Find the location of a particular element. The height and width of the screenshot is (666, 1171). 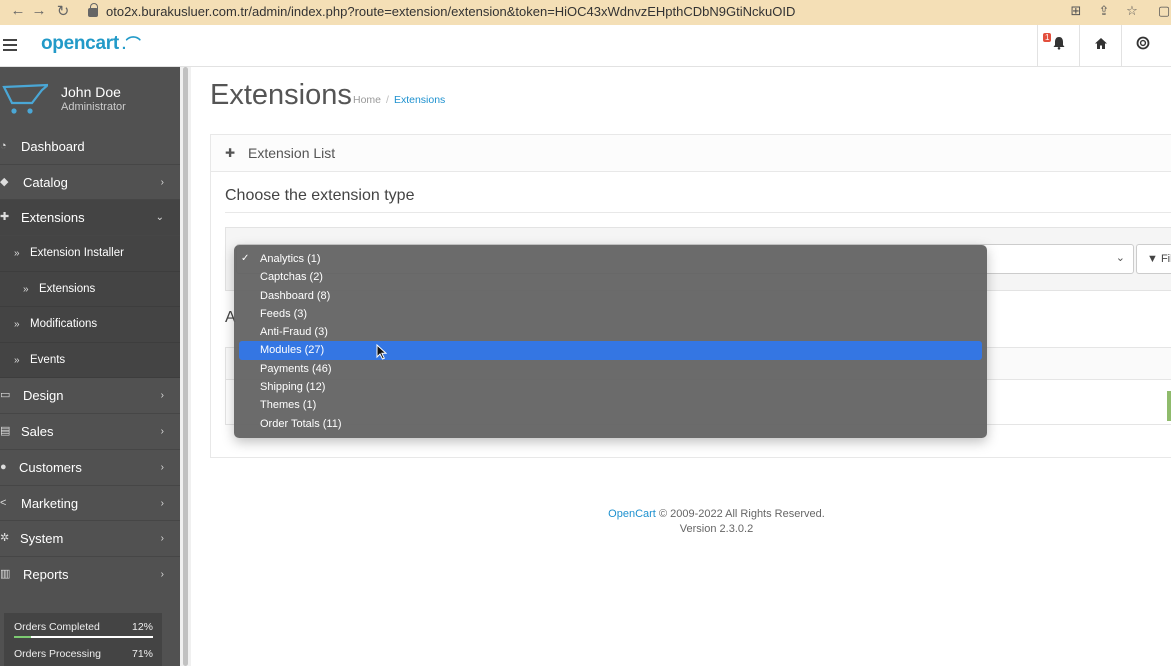

help-button is located at coordinates (1142, 45).